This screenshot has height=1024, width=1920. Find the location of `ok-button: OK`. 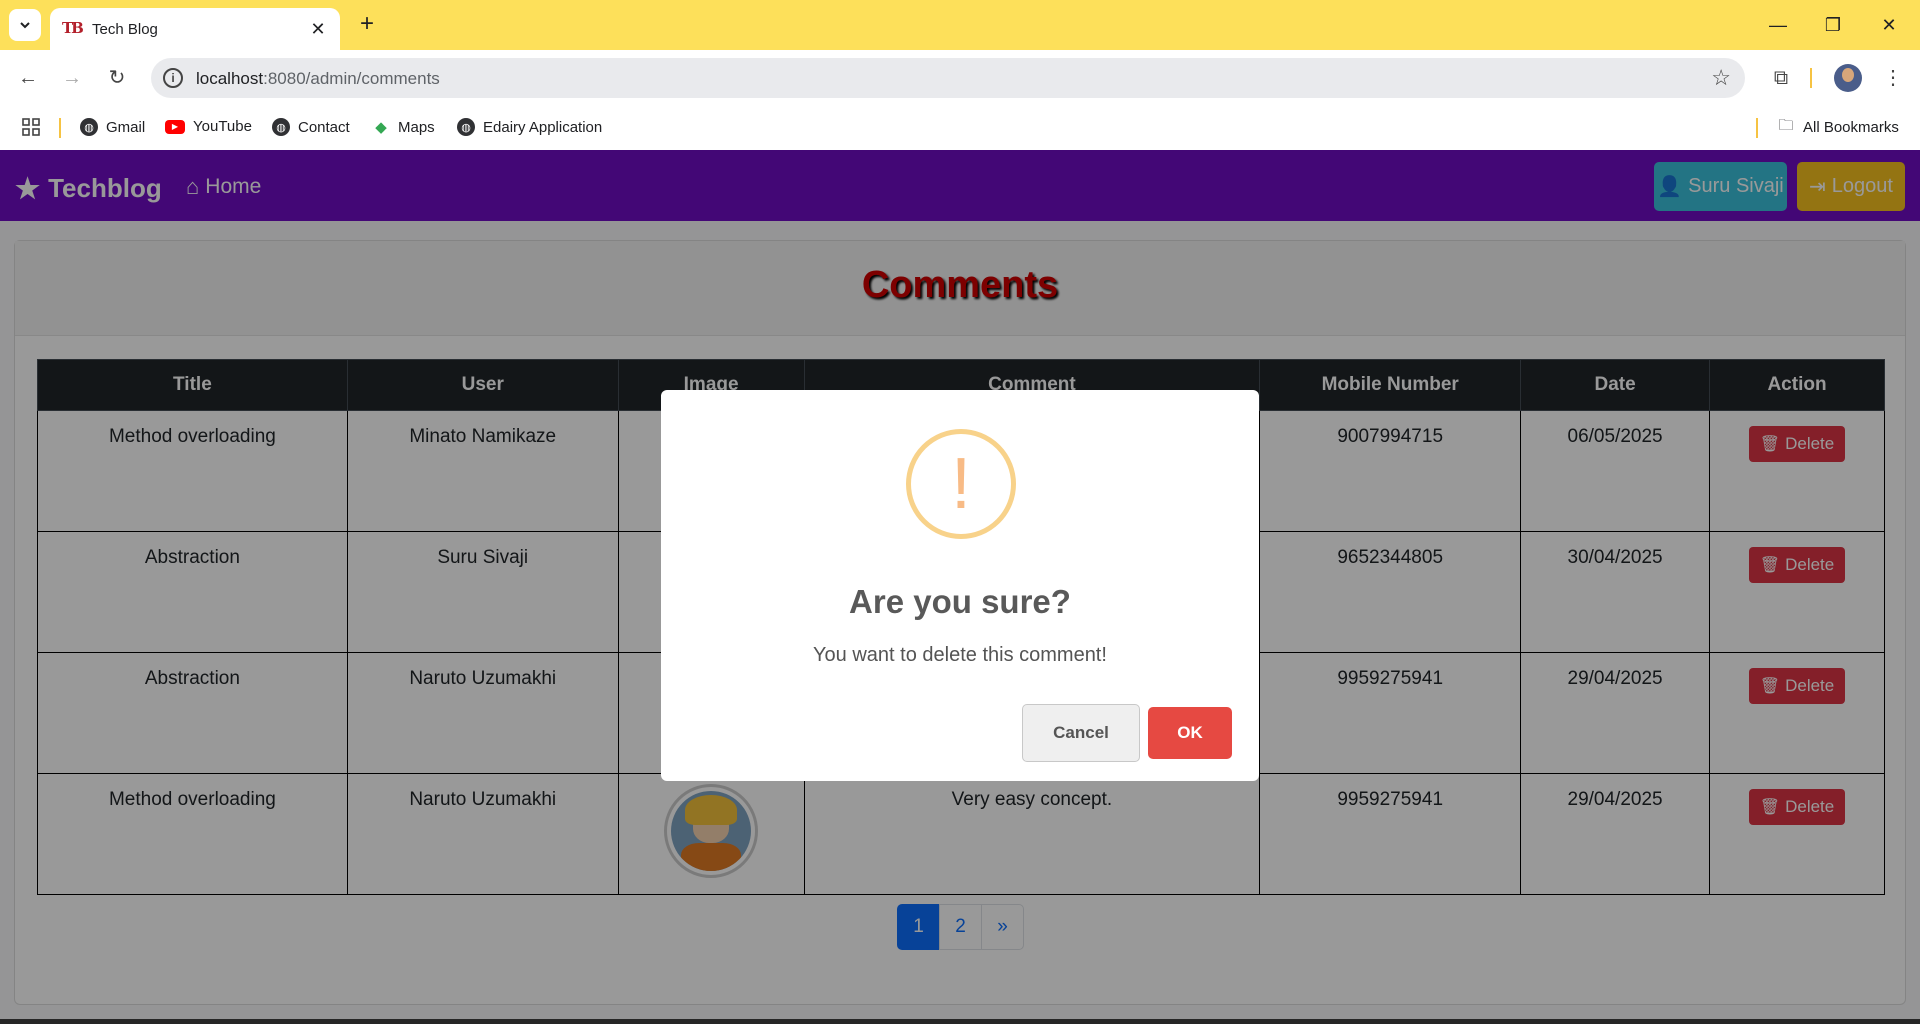

ok-button: OK is located at coordinates (1190, 733).